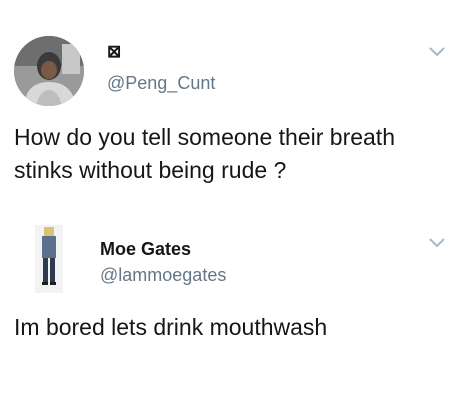 The height and width of the screenshot is (407, 460). I want to click on display-name: Moe Gates, so click(145, 249).